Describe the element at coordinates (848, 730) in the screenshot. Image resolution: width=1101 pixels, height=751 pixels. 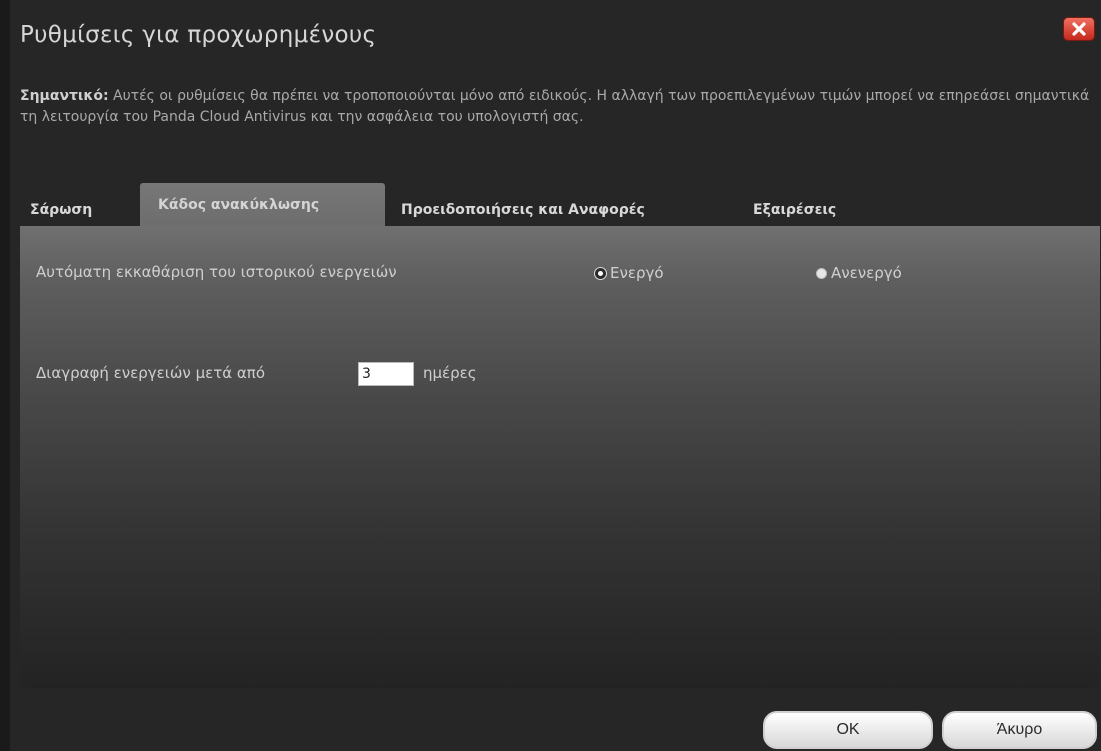
I see `ok-button: OK` at that location.